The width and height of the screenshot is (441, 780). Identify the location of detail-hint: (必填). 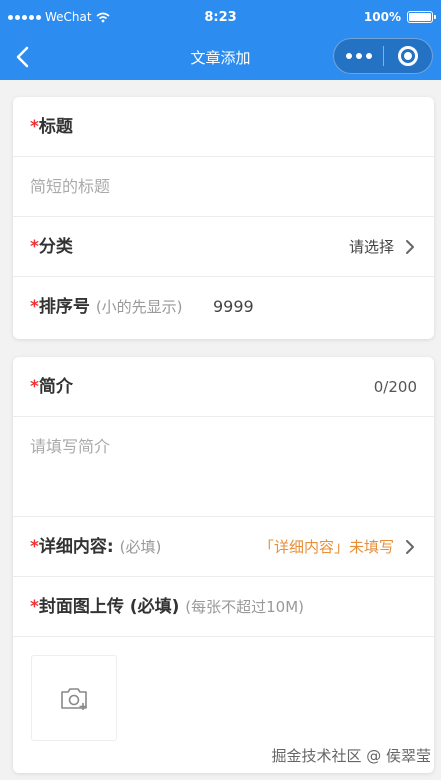
(140, 547).